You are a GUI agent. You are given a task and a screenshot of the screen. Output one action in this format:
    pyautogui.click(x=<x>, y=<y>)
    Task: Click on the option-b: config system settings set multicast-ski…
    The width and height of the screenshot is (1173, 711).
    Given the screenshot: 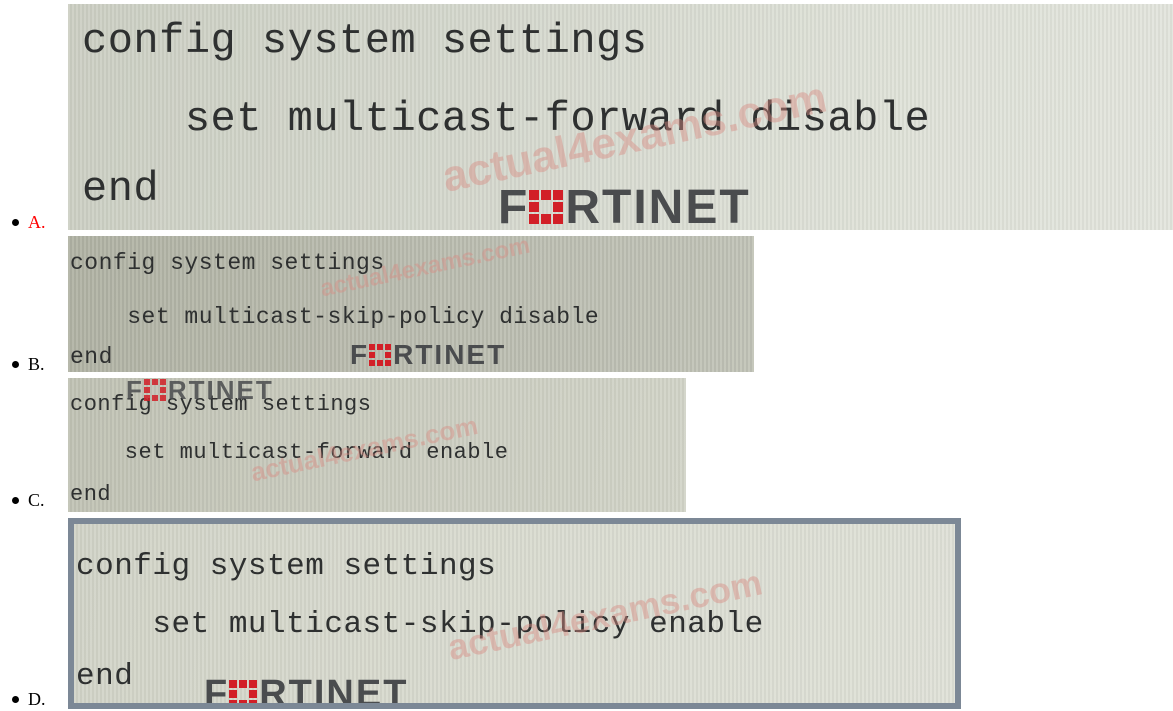 What is the action you would take?
    pyautogui.click(x=380, y=304)
    